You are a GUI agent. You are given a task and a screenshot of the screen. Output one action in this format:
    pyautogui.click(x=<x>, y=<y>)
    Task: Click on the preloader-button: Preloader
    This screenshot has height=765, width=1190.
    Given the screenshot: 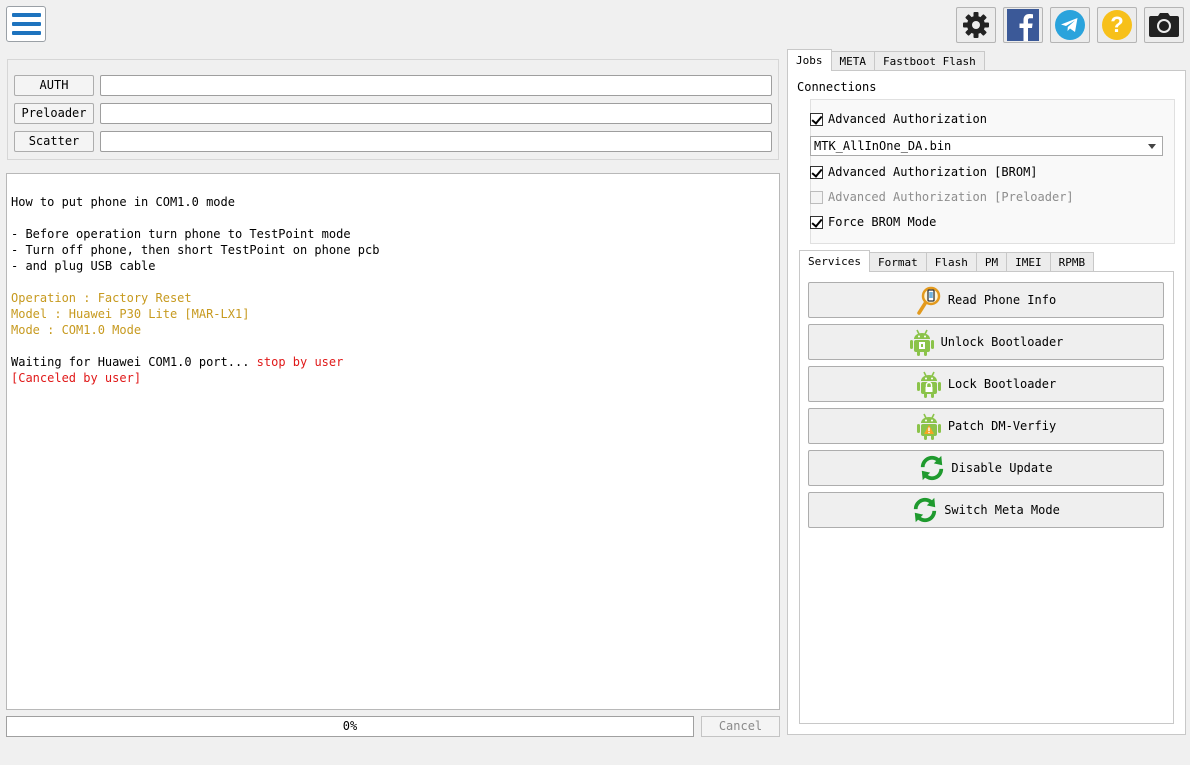 What is the action you would take?
    pyautogui.click(x=54, y=113)
    